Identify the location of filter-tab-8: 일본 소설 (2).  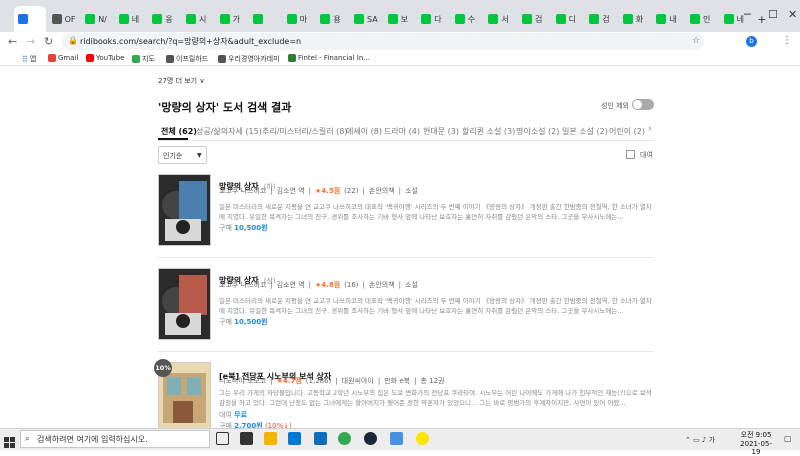
(585, 131).